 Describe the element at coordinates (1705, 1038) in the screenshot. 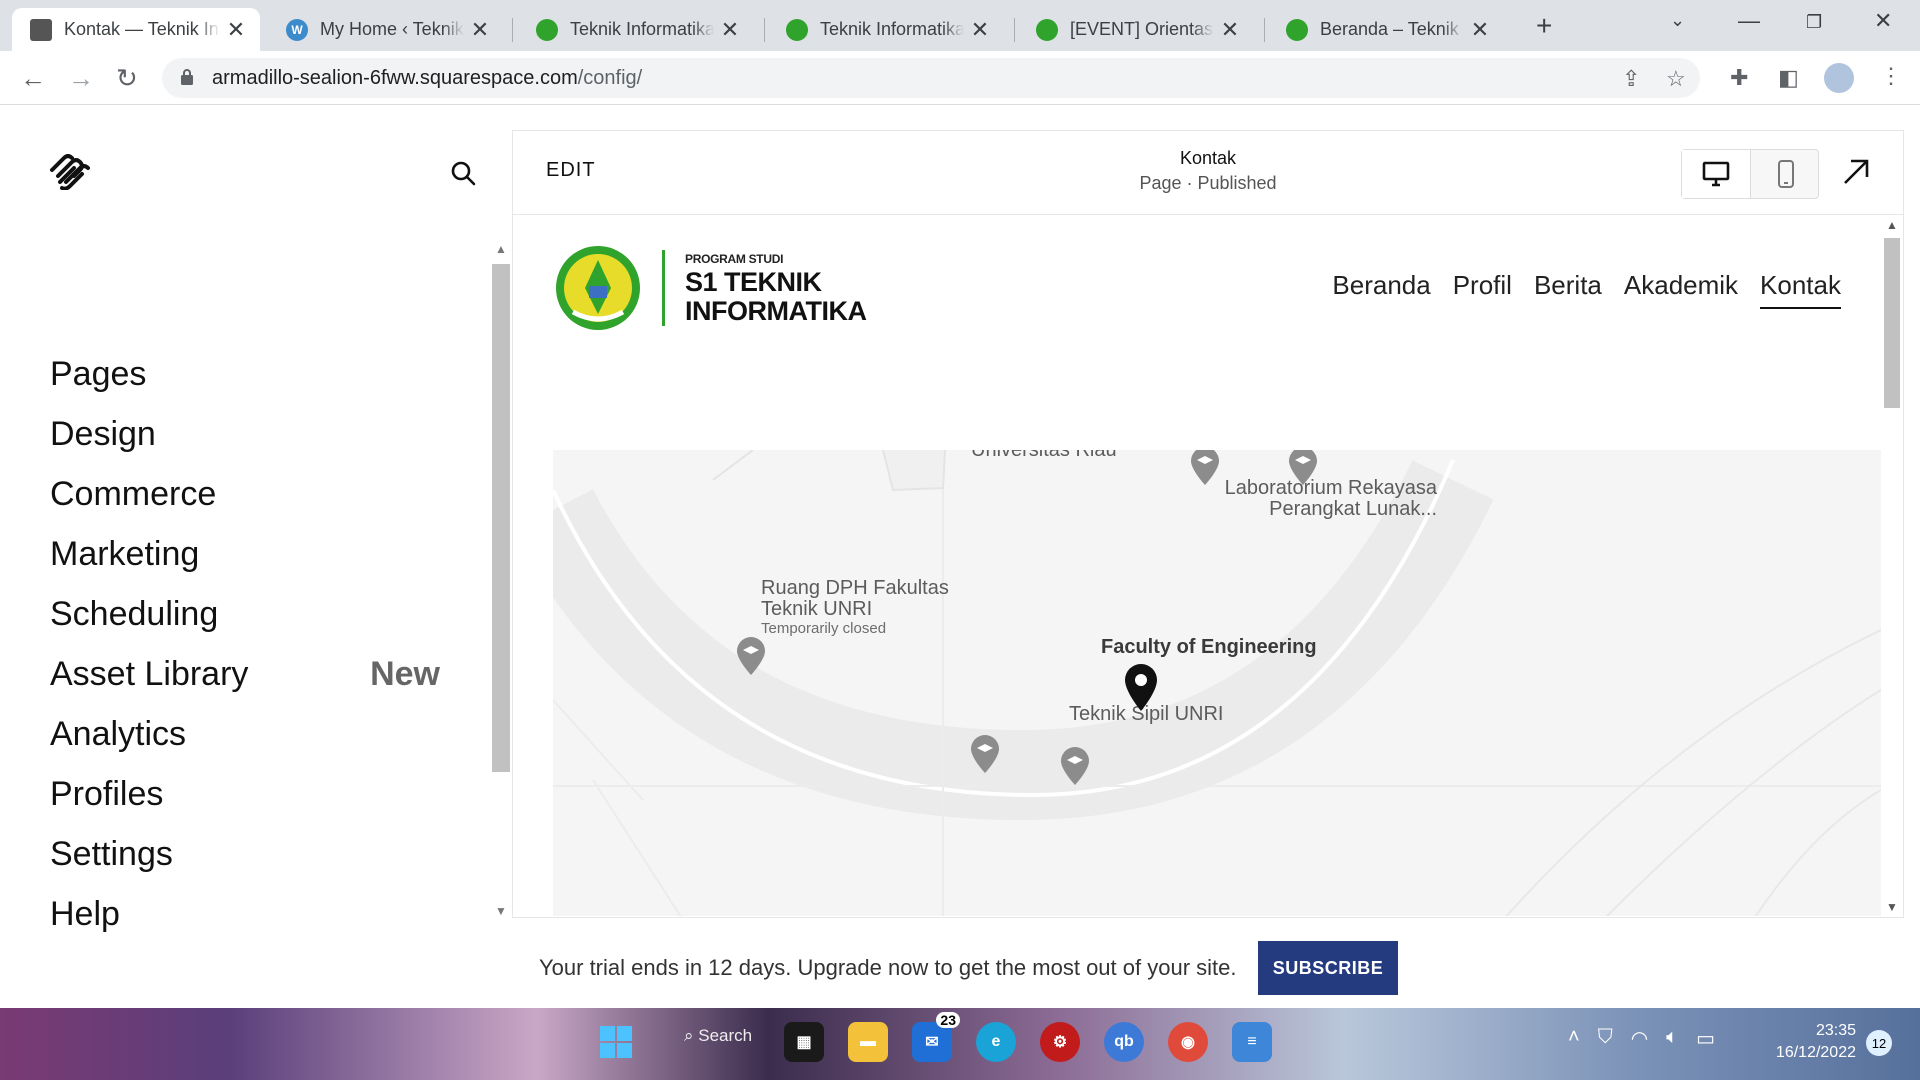

I see `battery-icon: ▭` at that location.